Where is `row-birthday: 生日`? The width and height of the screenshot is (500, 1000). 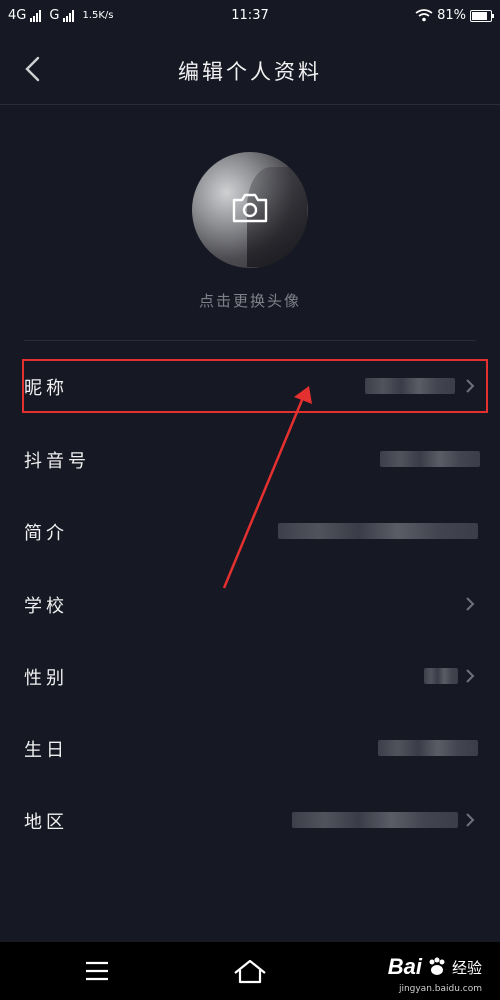 row-birthday: 生日 is located at coordinates (250, 748).